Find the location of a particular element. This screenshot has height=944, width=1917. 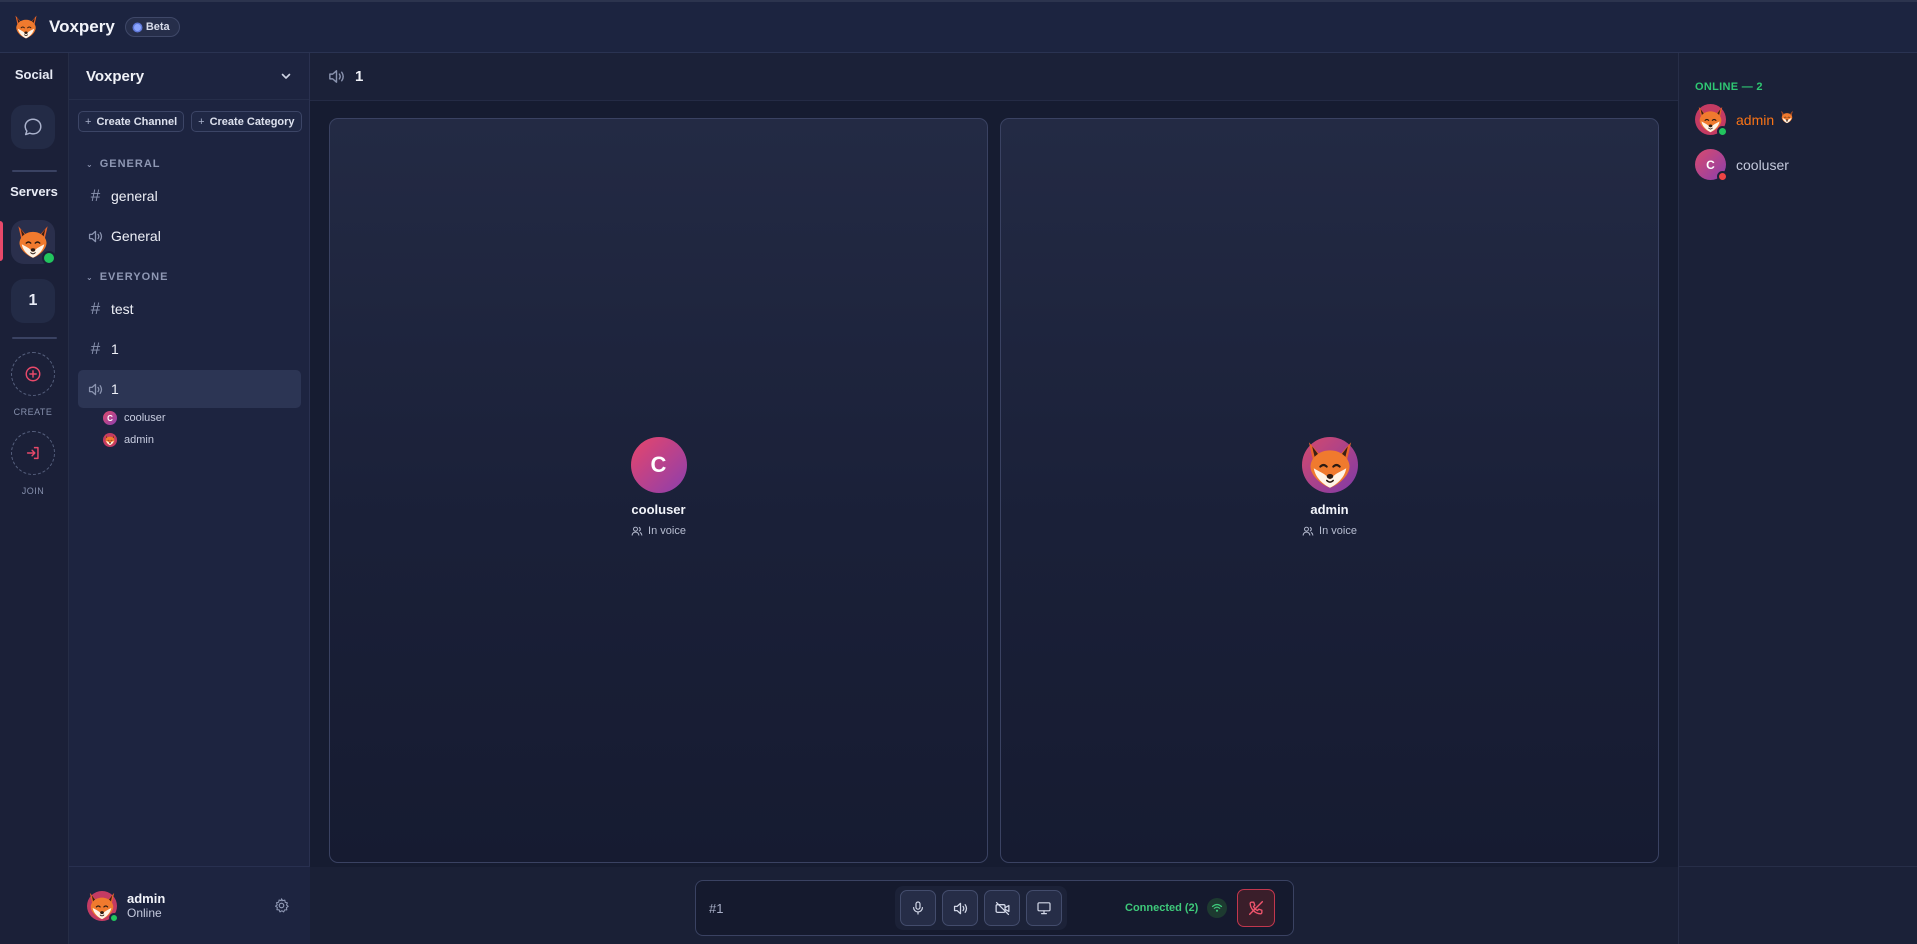

category-label: GENERAL is located at coordinates (130, 164).